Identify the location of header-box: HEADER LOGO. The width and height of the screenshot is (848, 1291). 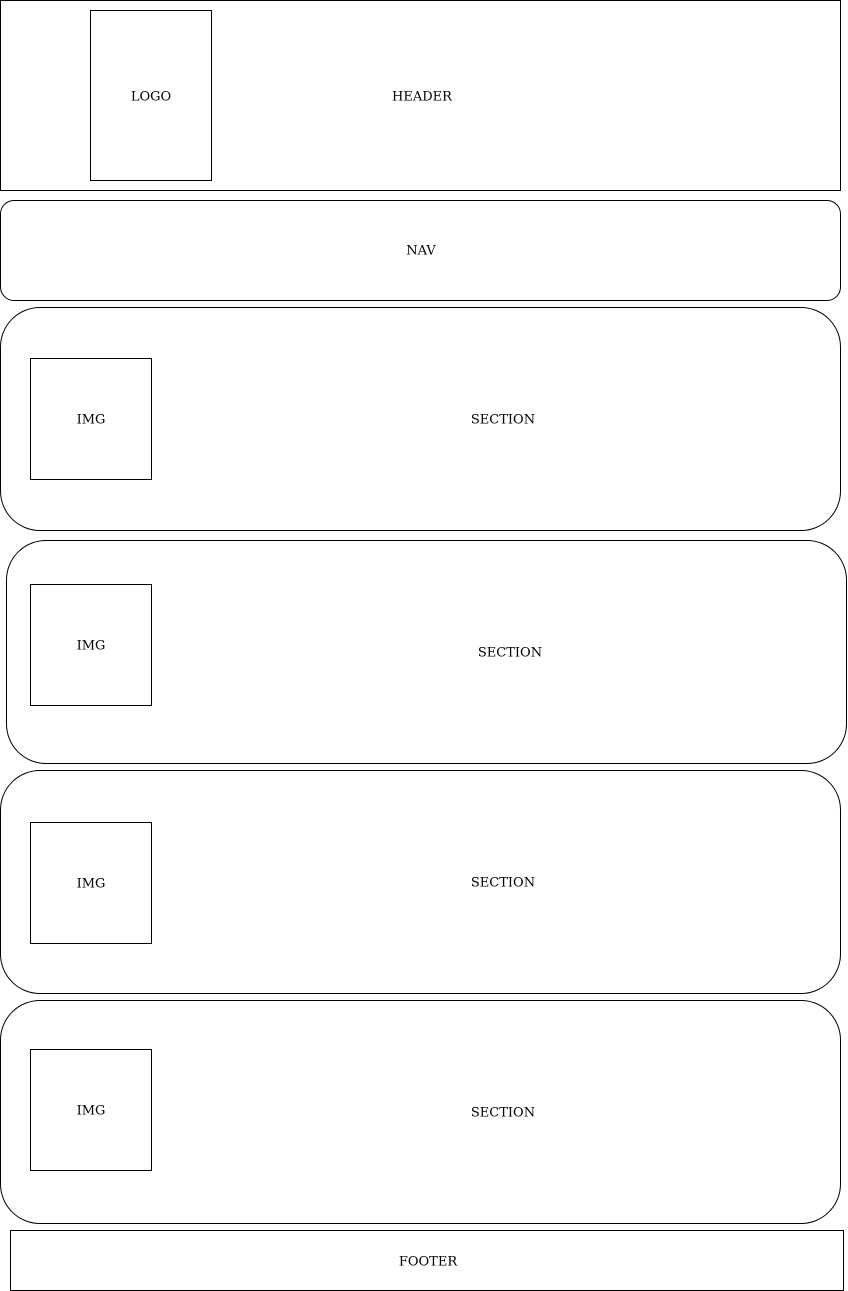
(420, 95).